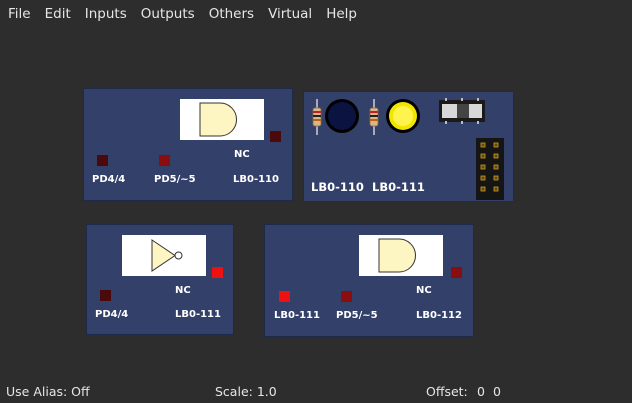 This screenshot has height=403, width=632. Describe the element at coordinates (169, 14) in the screenshot. I see `menu-outputs: Outputs` at that location.